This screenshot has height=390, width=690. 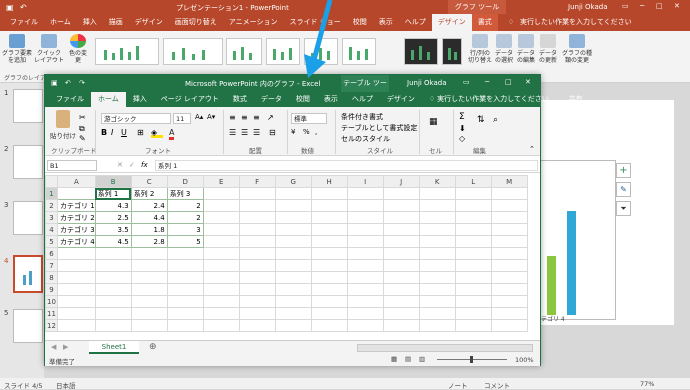 I want to click on row-header: 2, so click(x=51, y=205).